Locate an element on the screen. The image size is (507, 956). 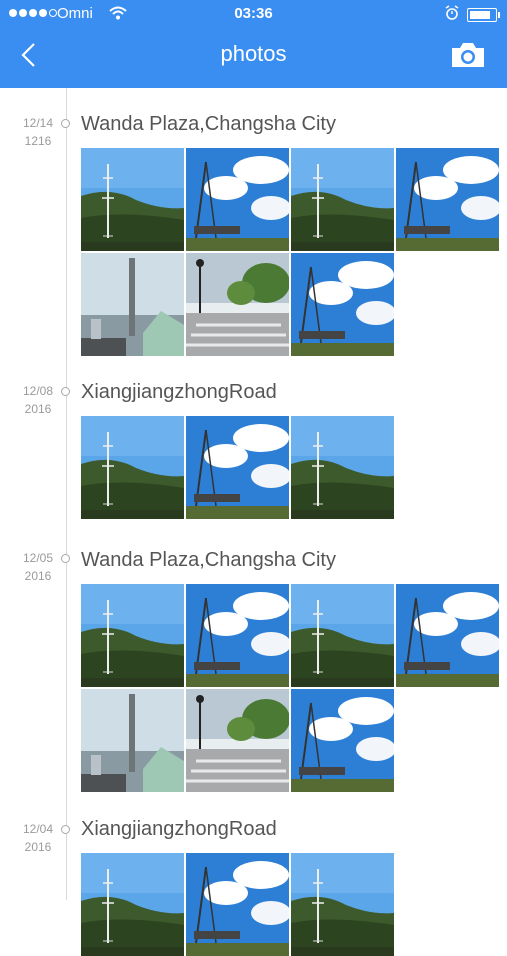
status-bar: Omni 03:36 is located at coordinates (253, 15).